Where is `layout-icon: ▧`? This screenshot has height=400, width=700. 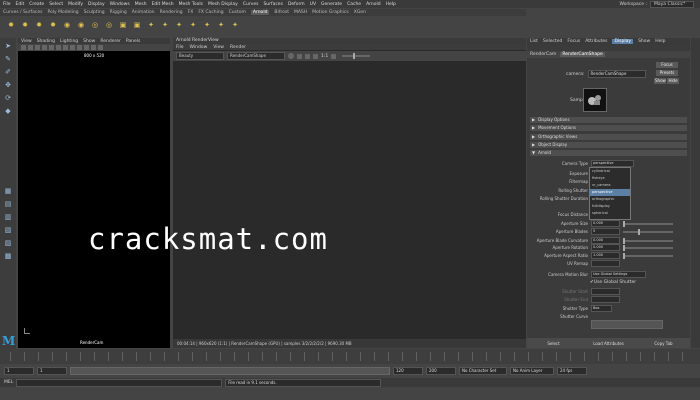 layout-icon: ▧ is located at coordinates (8, 230).